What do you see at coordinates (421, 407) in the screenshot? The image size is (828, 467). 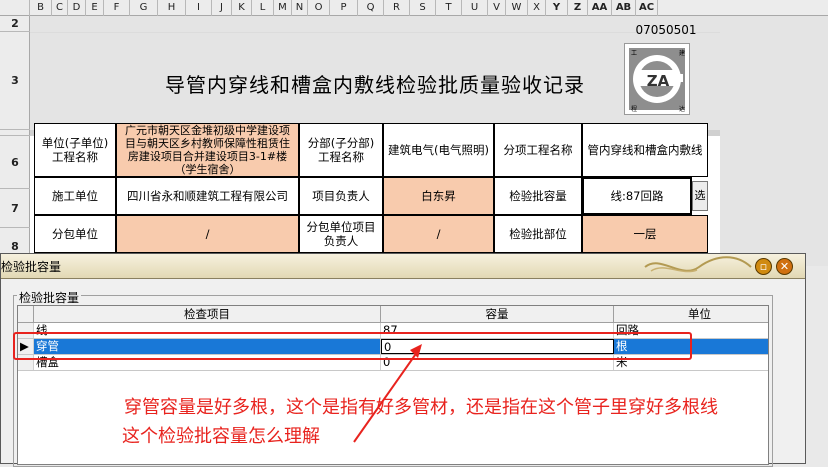 I see `annotation-line-1: 穿管容量是好多根，这个是指有好多管材，还是指在这个管子里穿好多根线` at bounding box center [421, 407].